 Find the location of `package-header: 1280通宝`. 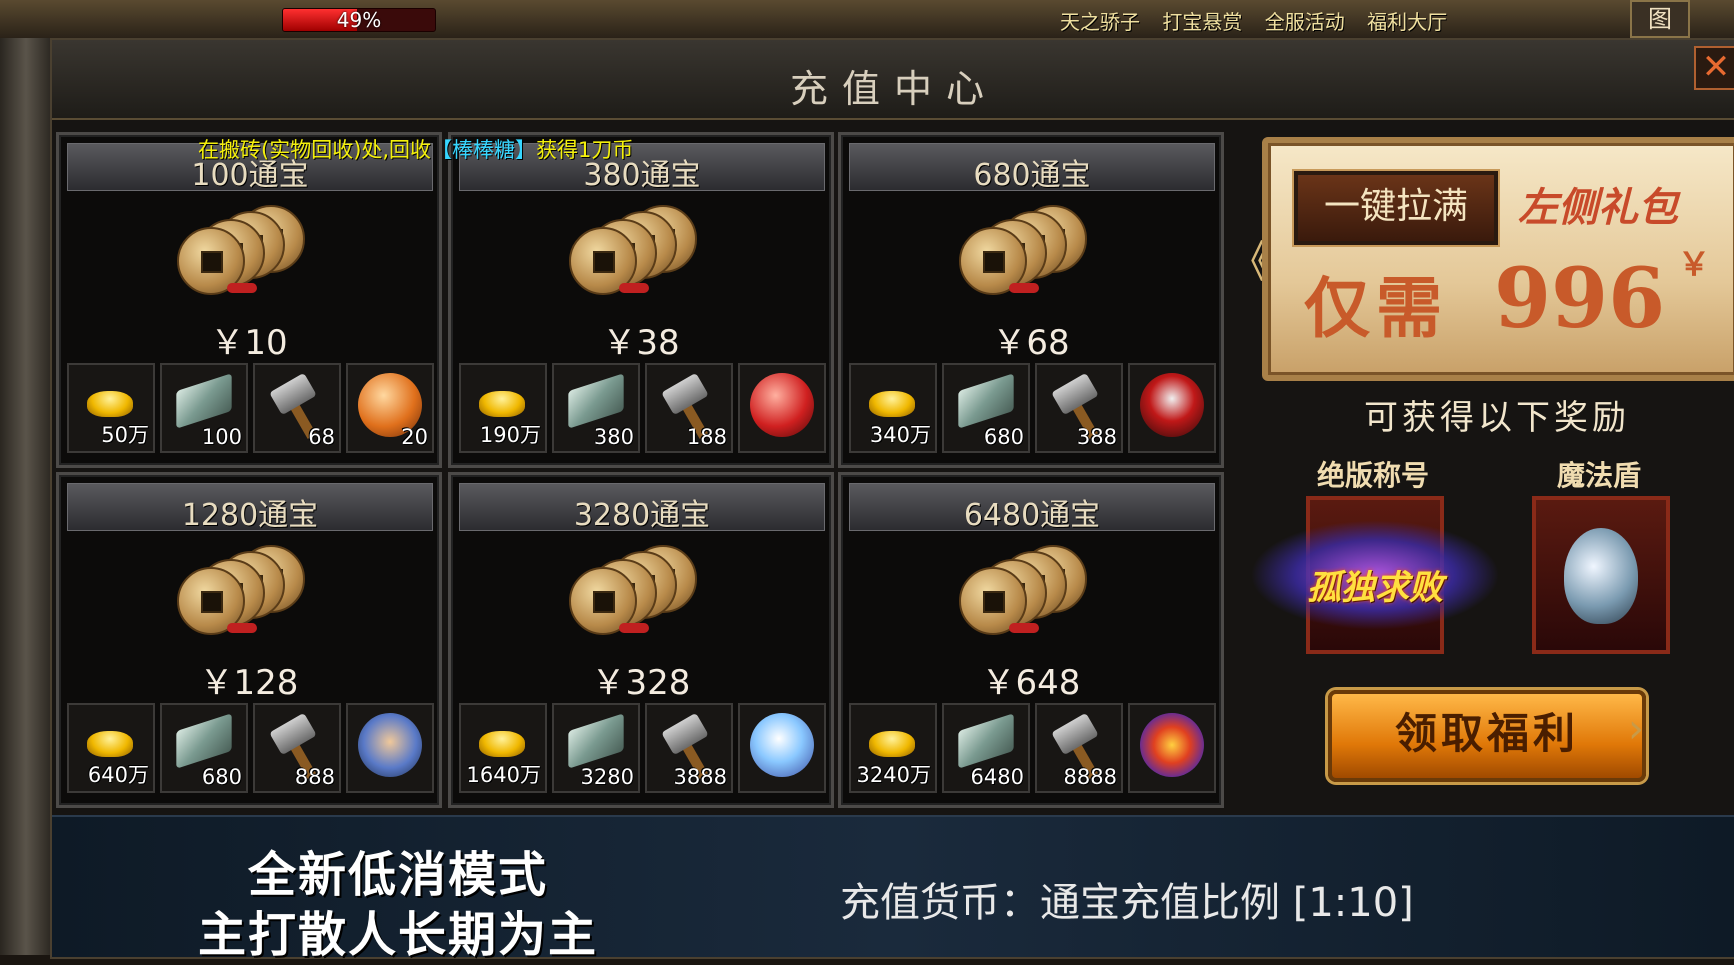

package-header: 1280通宝 is located at coordinates (250, 508).